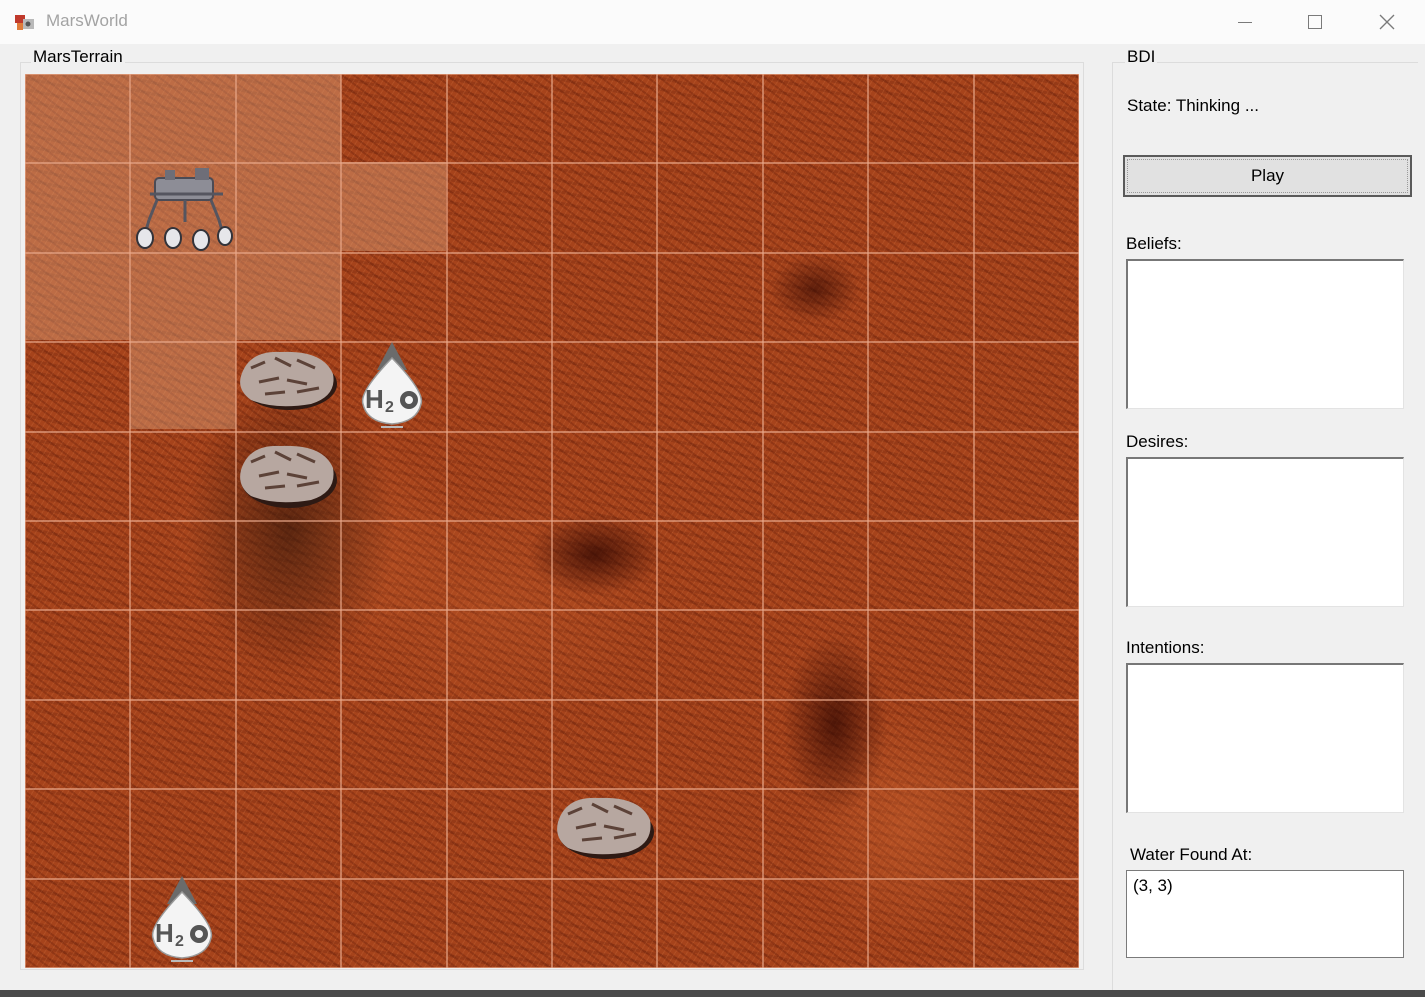 The image size is (1425, 997). What do you see at coordinates (87, 20) in the screenshot?
I see `window-title: MarsWorld` at bounding box center [87, 20].